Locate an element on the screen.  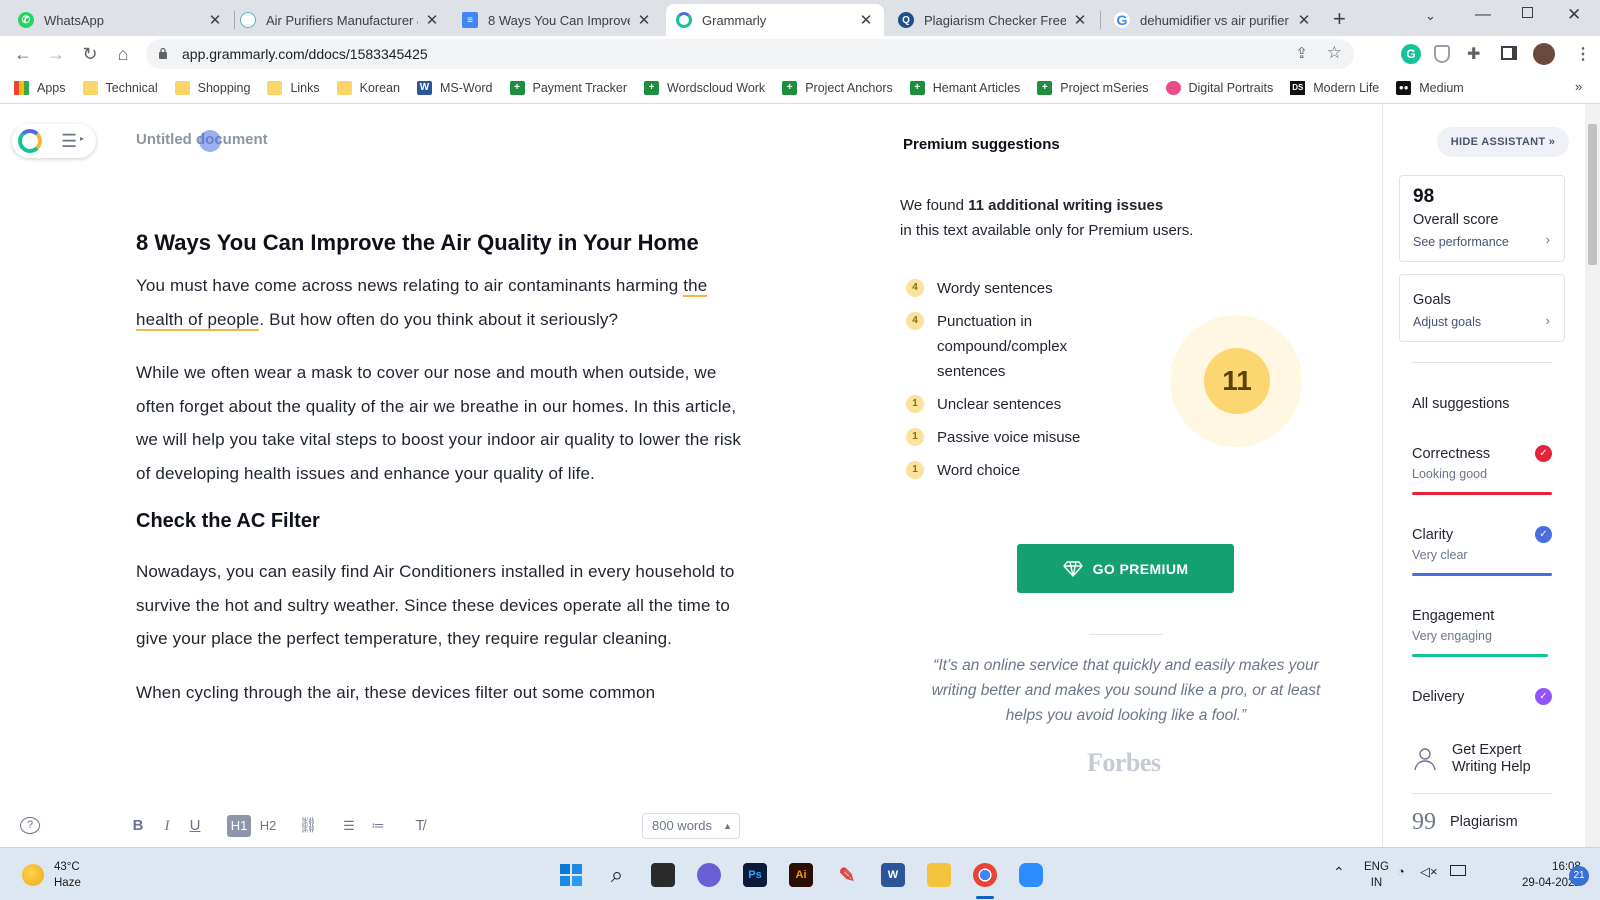
maximize-icon is located at coordinates (1527, 12).